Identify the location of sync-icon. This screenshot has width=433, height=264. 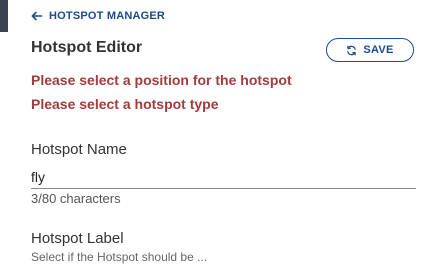
(351, 50).